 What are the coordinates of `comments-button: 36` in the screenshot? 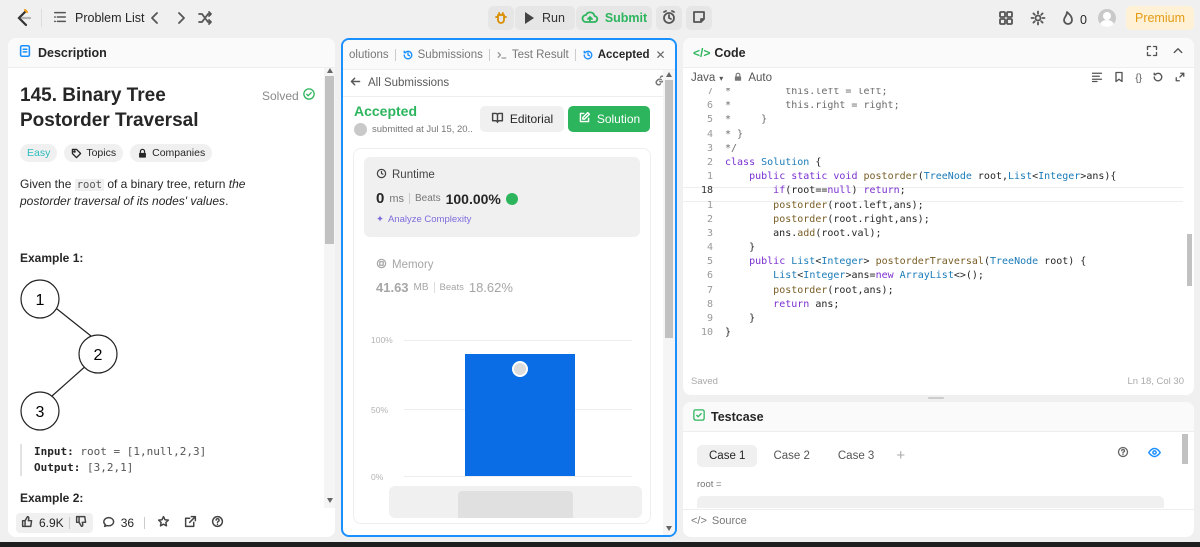 It's located at (118, 523).